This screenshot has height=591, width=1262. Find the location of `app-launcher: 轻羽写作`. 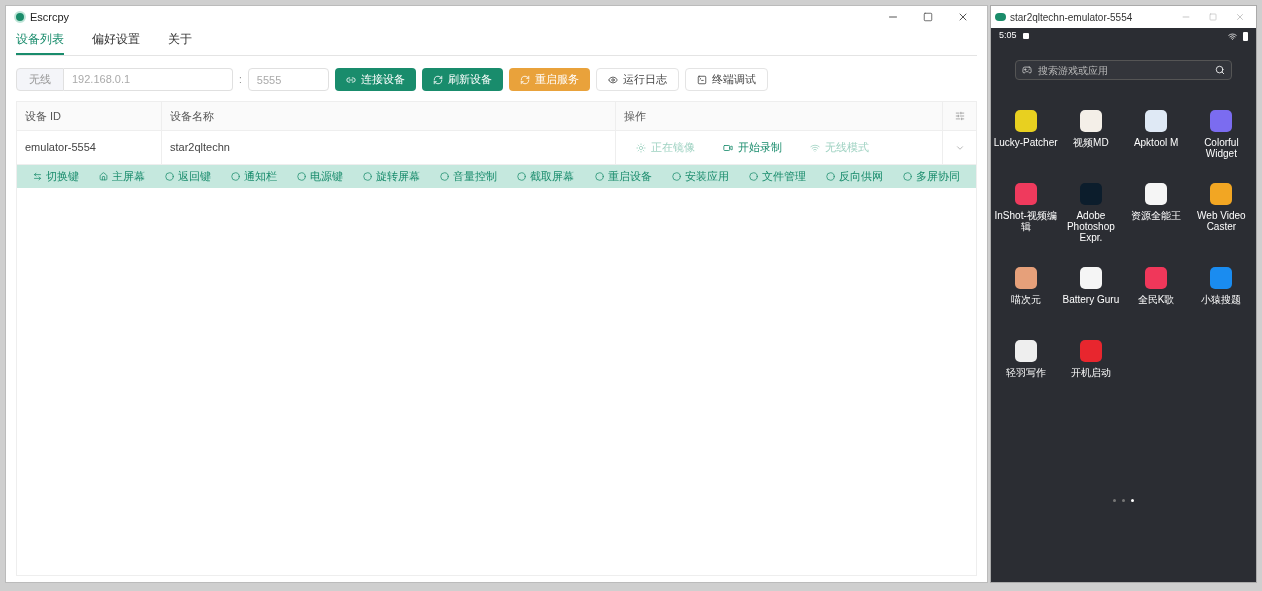

app-launcher: 轻羽写作 is located at coordinates (1026, 364).